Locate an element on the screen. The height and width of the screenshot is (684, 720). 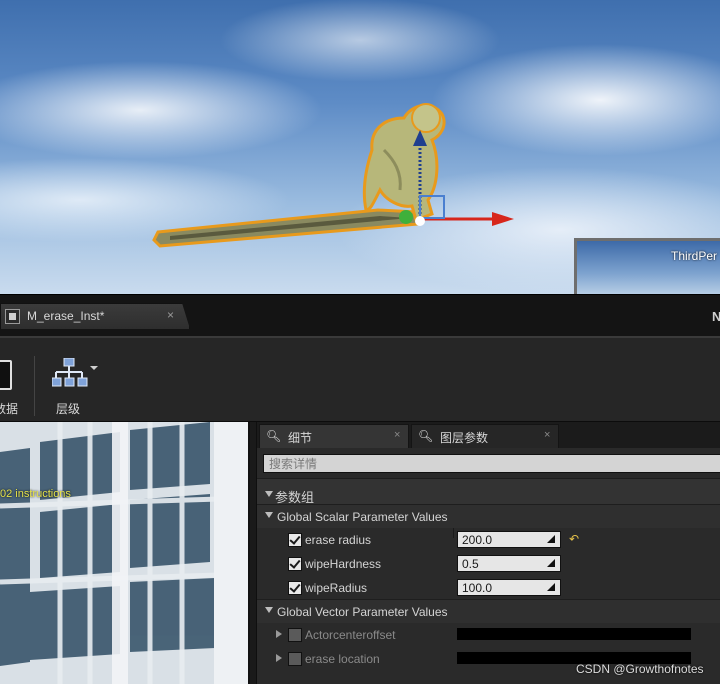
building-preview-image is located at coordinates (124, 553).